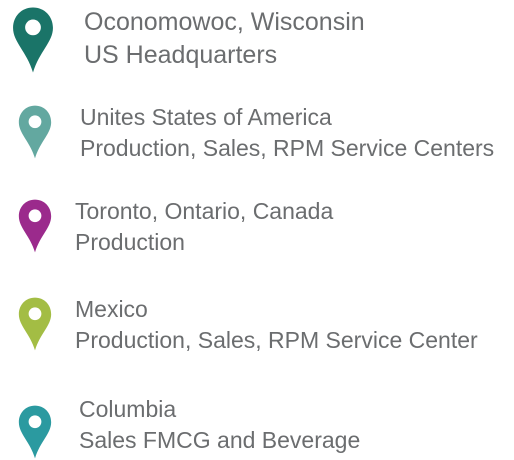 The height and width of the screenshot is (460, 514). What do you see at coordinates (130, 242) in the screenshot?
I see `location-subtitle: Production` at bounding box center [130, 242].